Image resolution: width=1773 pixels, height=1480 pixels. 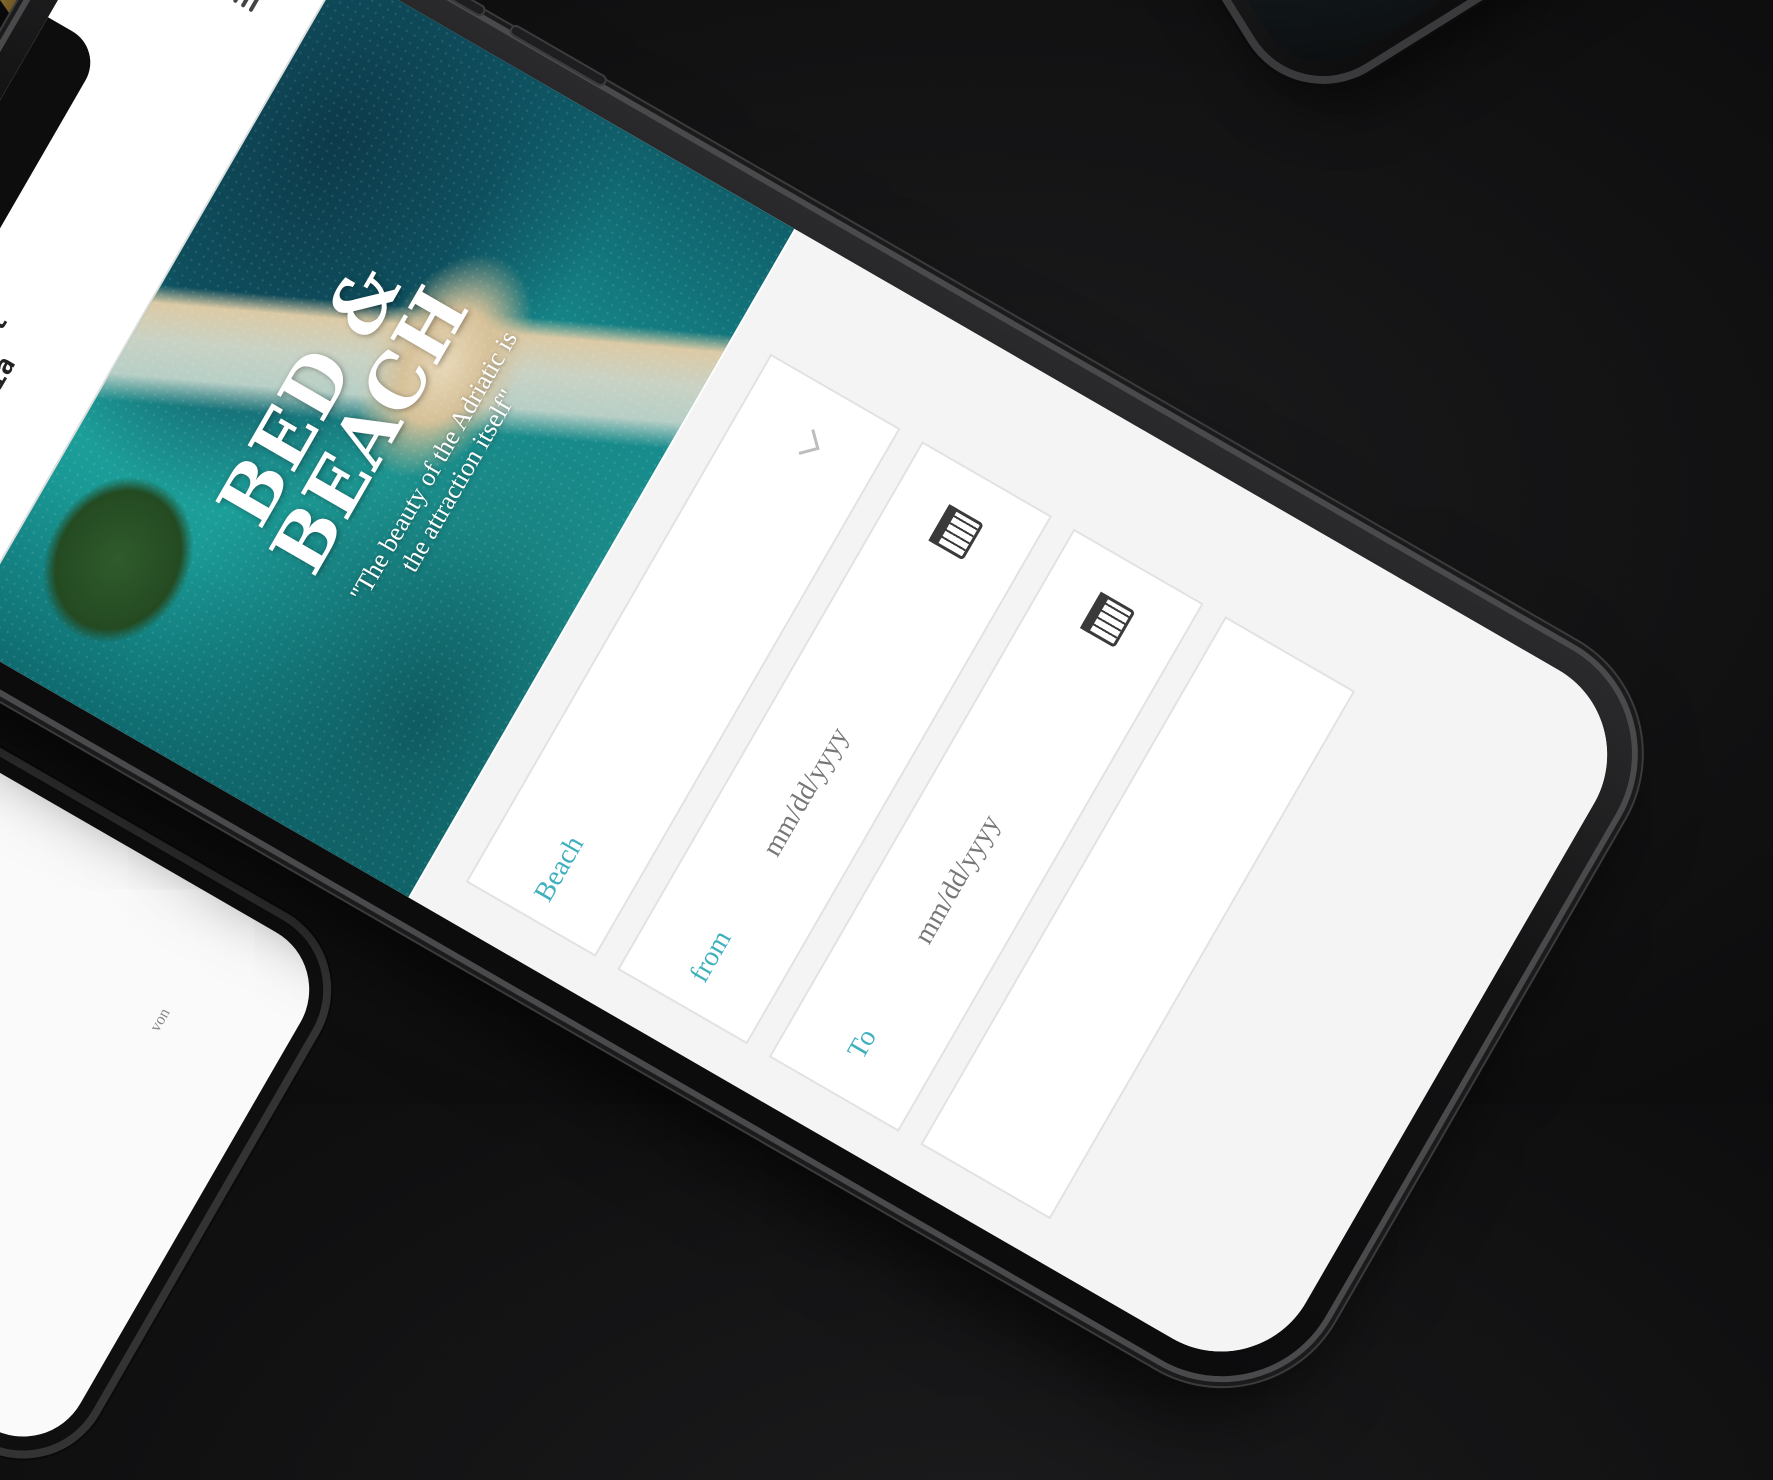 What do you see at coordinates (248, 6) in the screenshot?
I see `hamburger-menu-icon` at bounding box center [248, 6].